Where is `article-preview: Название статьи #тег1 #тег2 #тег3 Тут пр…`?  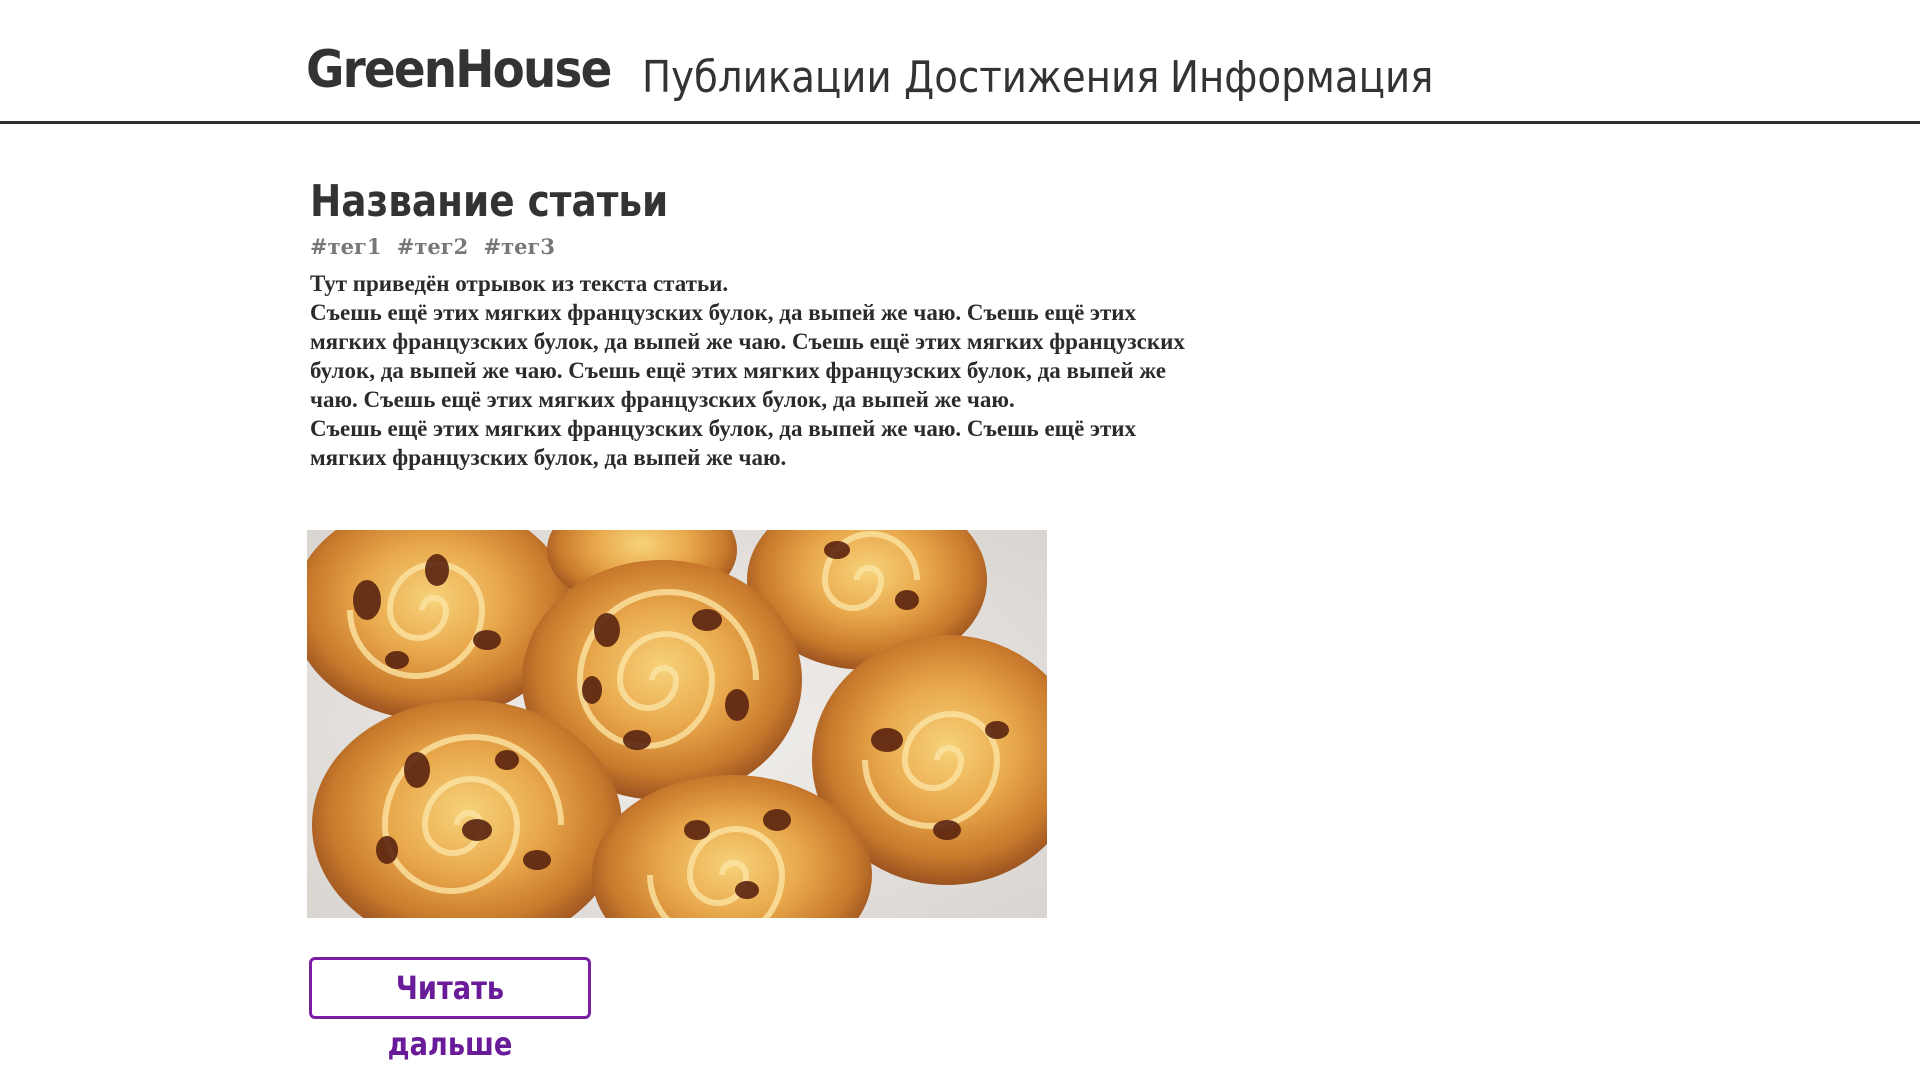 article-preview: Название статьи #тег1 #тег2 #тег3 Тут пр… is located at coordinates (760, 326).